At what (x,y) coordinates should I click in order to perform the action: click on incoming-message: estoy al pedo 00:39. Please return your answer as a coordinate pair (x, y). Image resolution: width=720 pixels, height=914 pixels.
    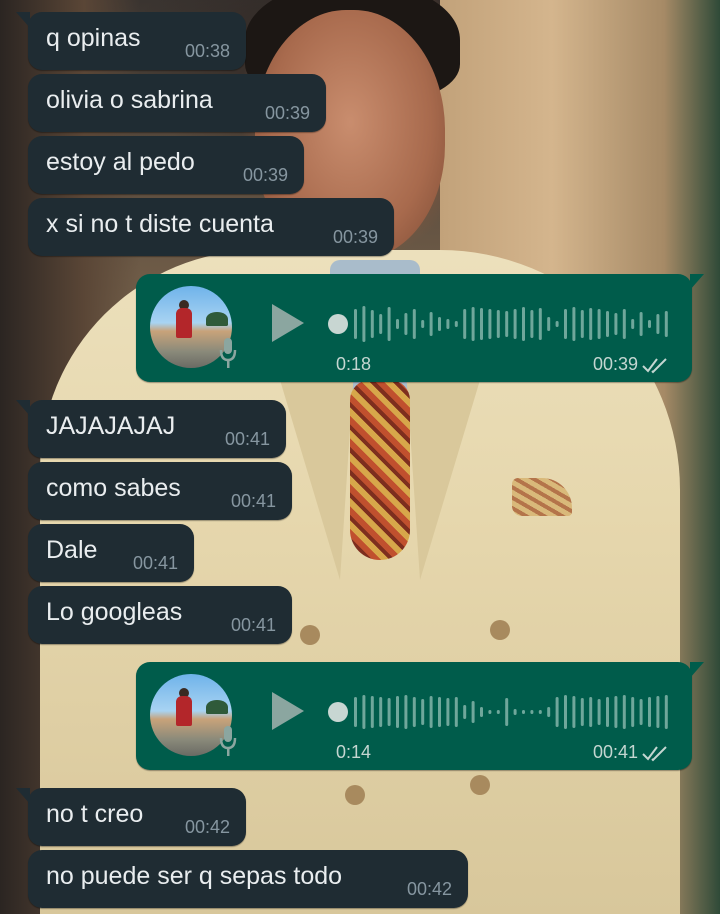
    Looking at the image, I should click on (166, 165).